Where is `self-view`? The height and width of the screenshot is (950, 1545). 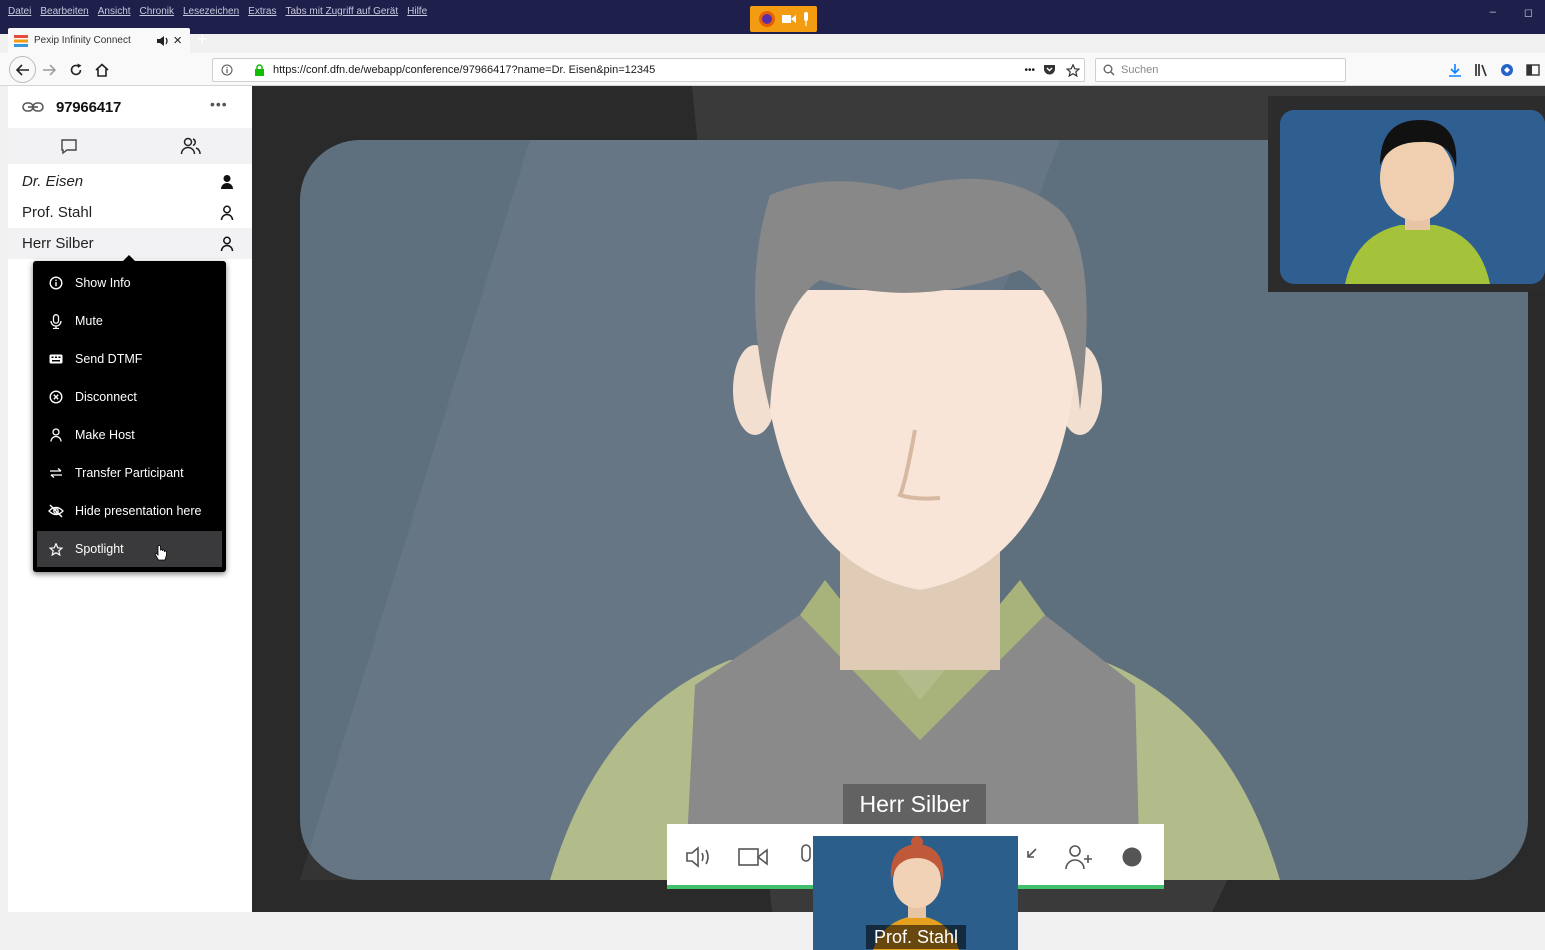
self-view is located at coordinates (1406, 194).